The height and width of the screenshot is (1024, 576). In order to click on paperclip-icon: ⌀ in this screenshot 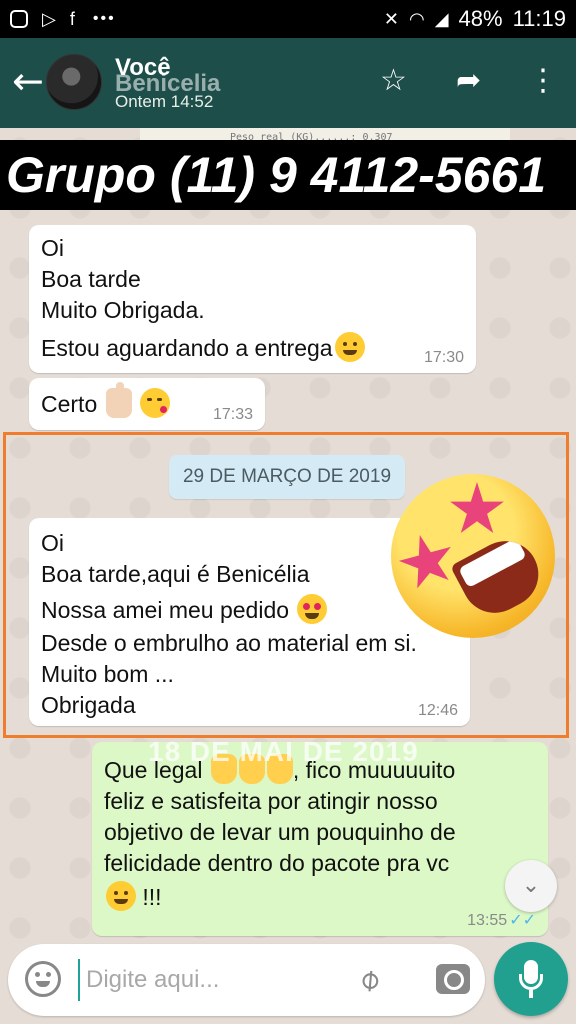, I will do `click(369, 979)`.